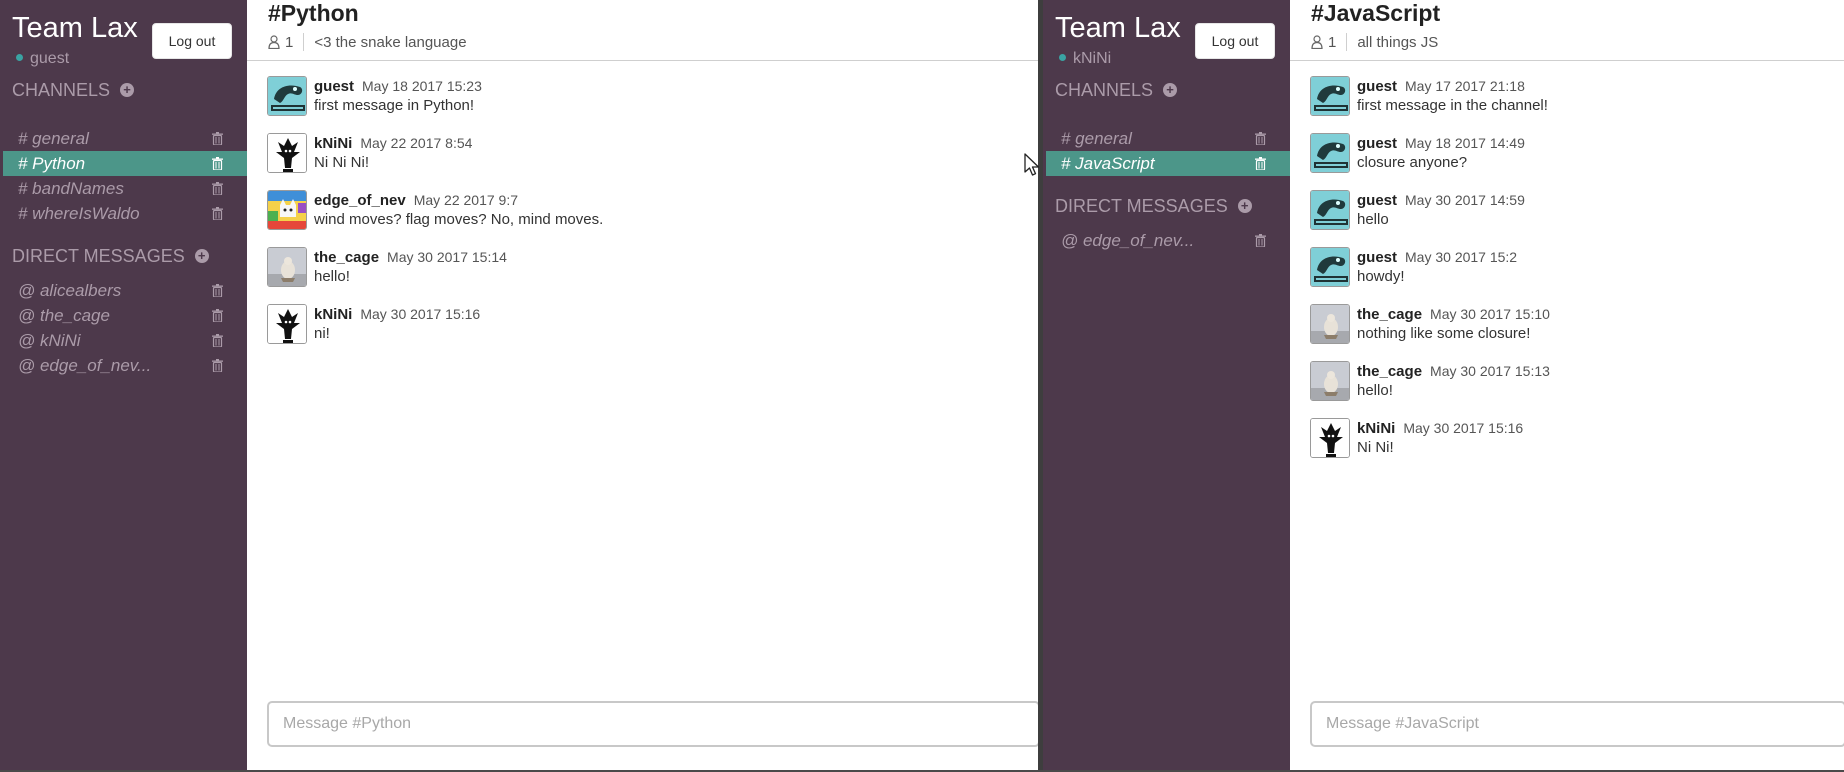 Image resolution: width=1844 pixels, height=772 pixels. What do you see at coordinates (1441, 200) in the screenshot?
I see `message-header: guest May 30 2017 14:59` at bounding box center [1441, 200].